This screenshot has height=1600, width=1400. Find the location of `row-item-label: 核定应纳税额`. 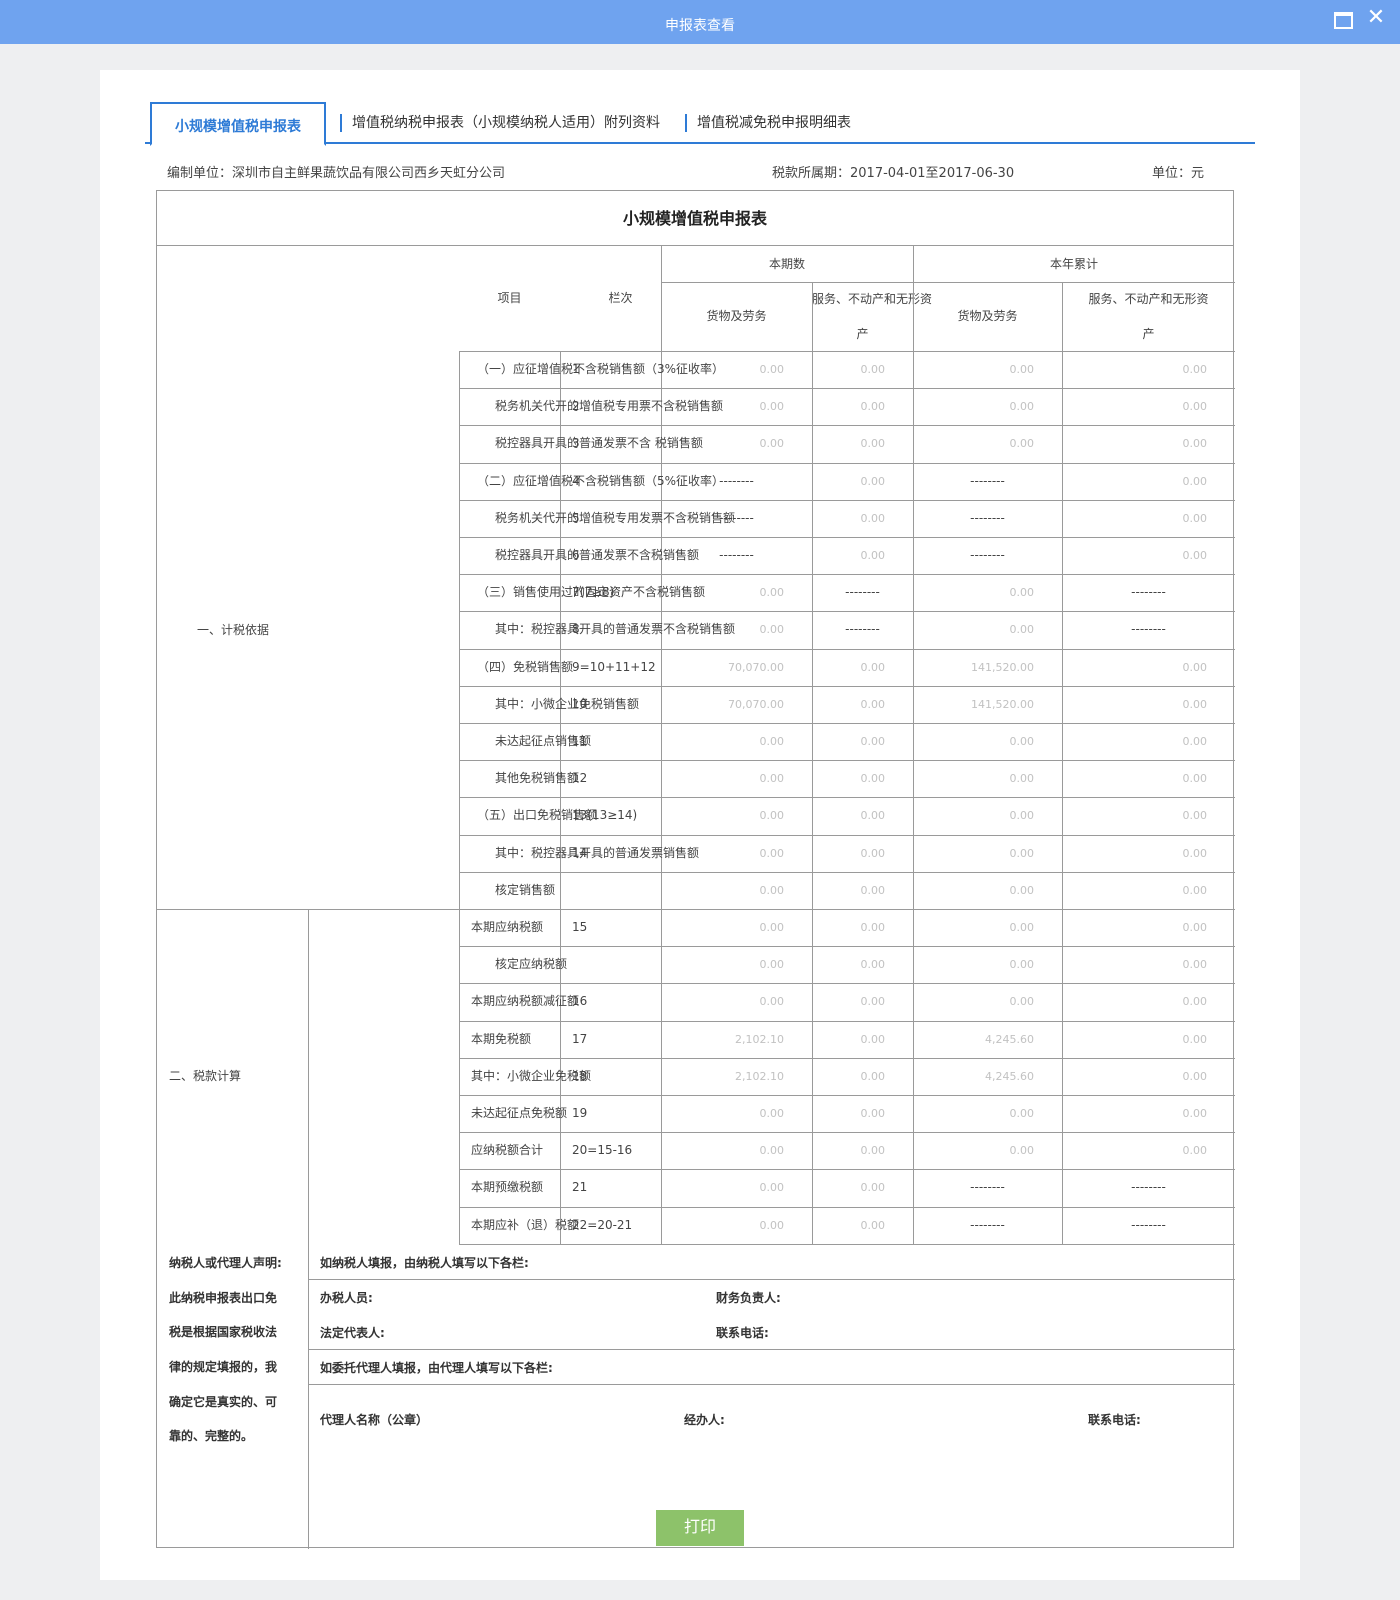

row-item-label: 核定应纳税额 is located at coordinates (531, 964).